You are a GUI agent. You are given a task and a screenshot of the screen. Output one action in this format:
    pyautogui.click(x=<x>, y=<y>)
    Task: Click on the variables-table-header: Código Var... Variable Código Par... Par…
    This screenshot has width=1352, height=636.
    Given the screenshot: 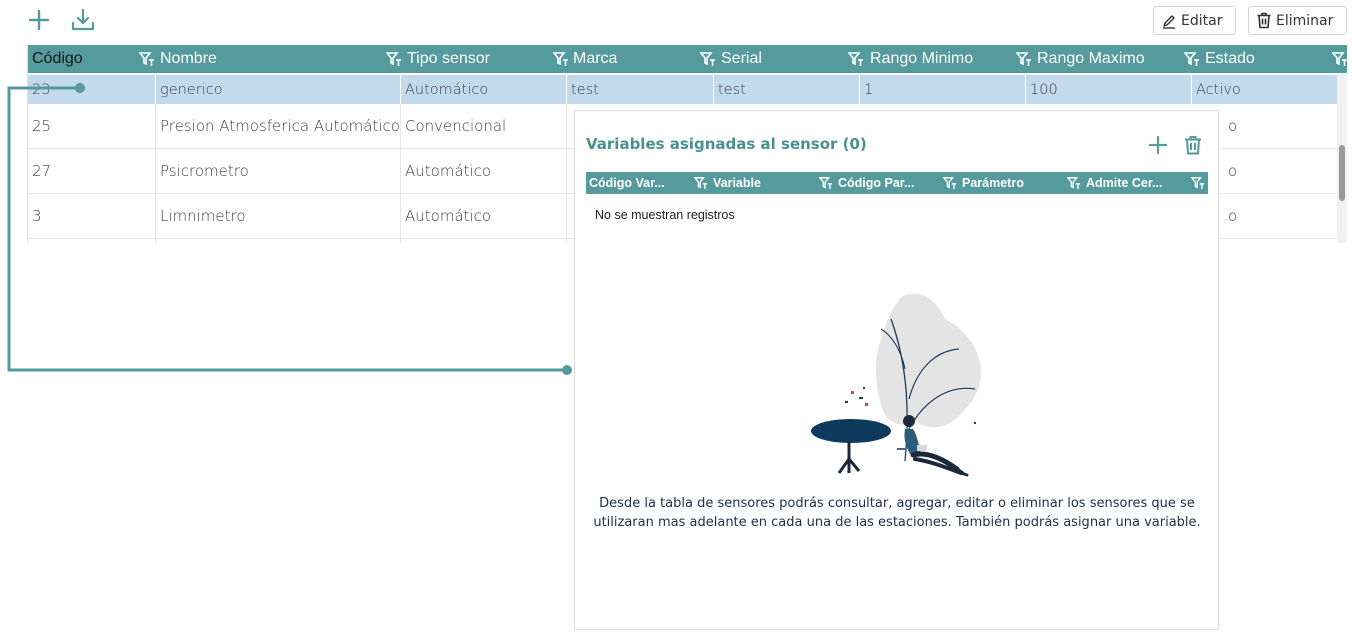 What is the action you would take?
    pyautogui.click(x=897, y=183)
    